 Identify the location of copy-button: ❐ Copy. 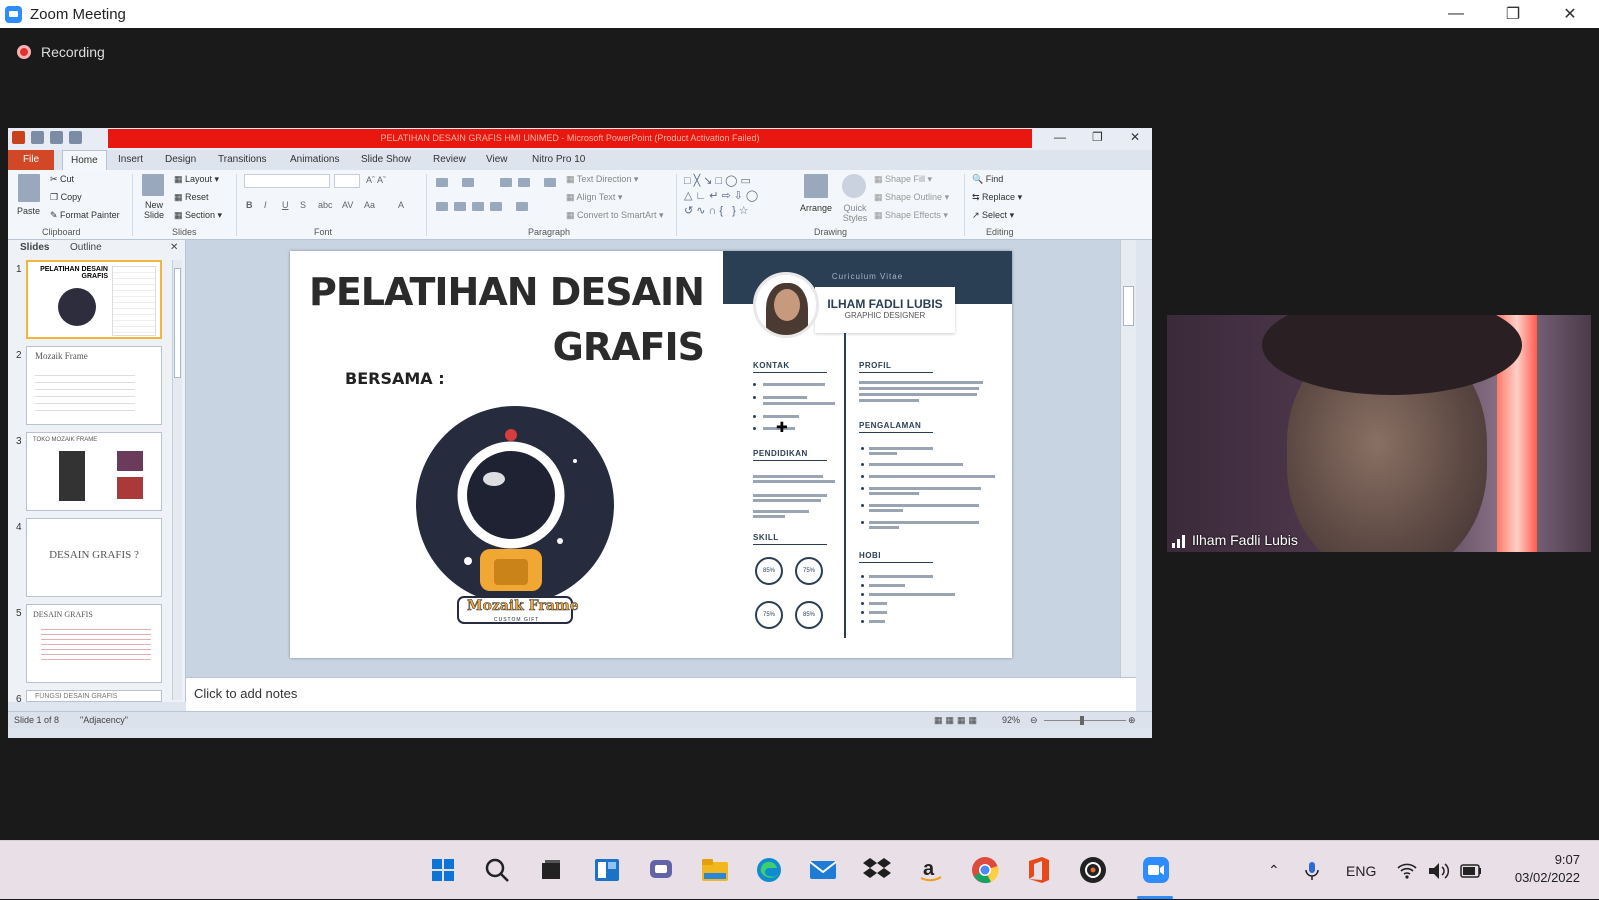
(66, 197).